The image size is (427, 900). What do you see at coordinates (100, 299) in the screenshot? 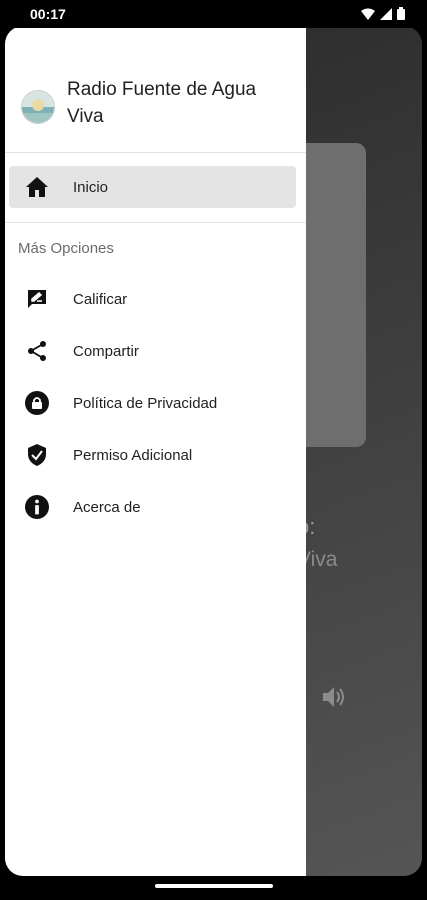
I see `drawer-item-label: Calificar` at bounding box center [100, 299].